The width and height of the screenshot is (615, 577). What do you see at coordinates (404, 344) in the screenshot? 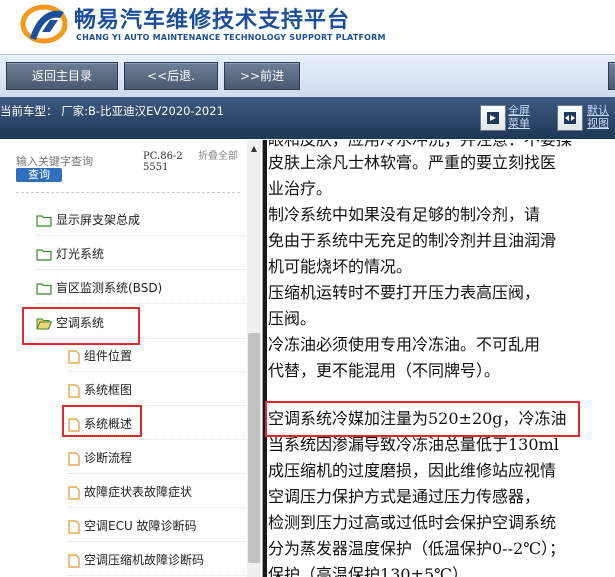
I see `content-line: 冷冻油必须使用专用冷冻油。不可乱用` at bounding box center [404, 344].